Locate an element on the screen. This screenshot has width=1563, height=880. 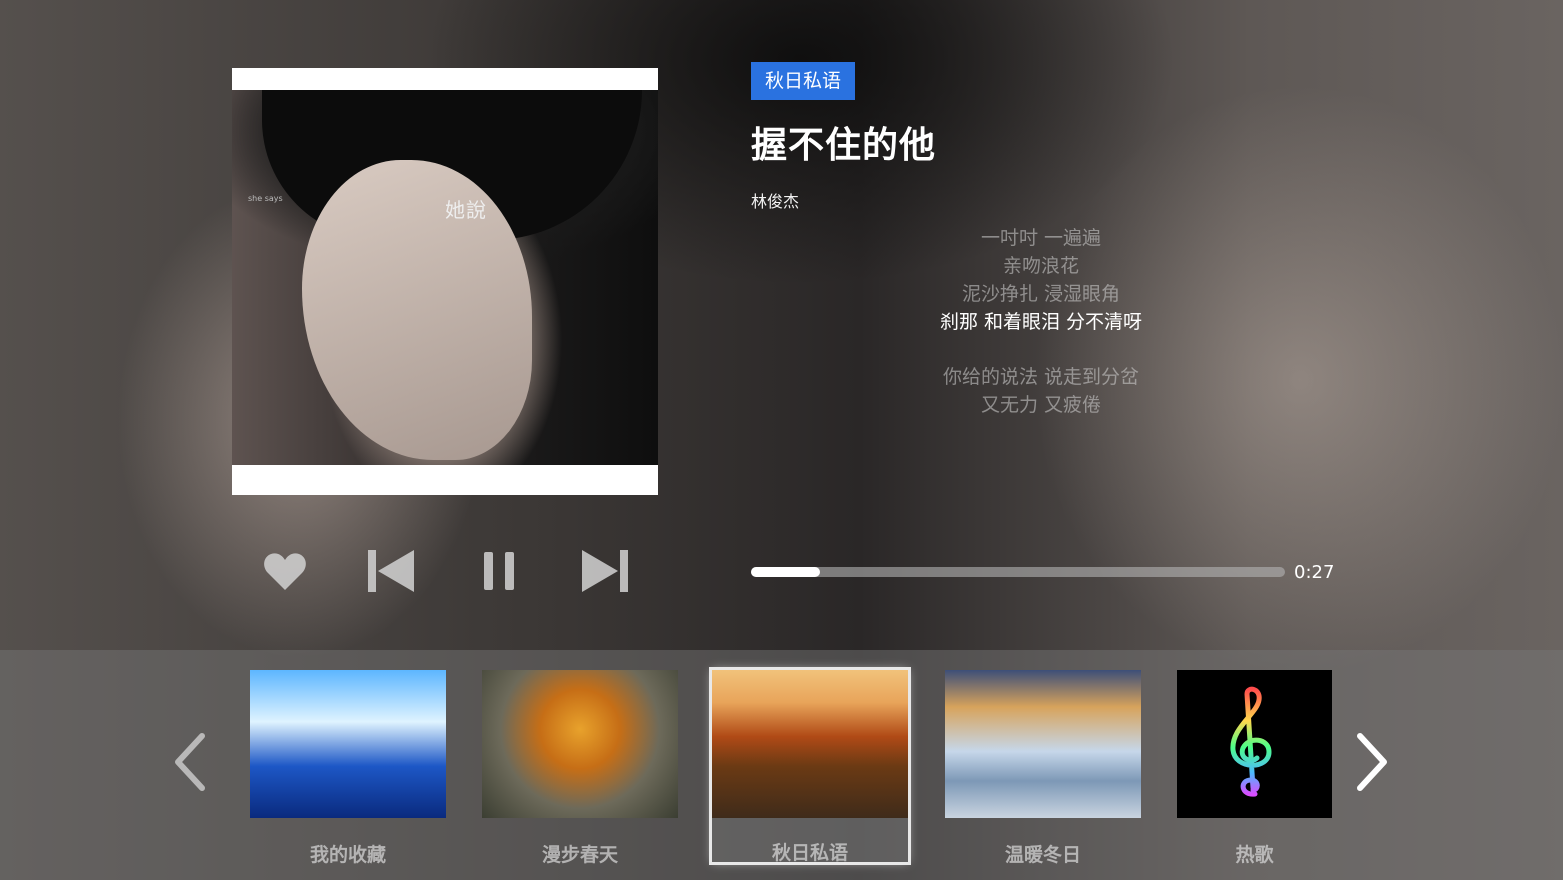
playlist-item-label: 漫步春天 is located at coordinates (579, 855).